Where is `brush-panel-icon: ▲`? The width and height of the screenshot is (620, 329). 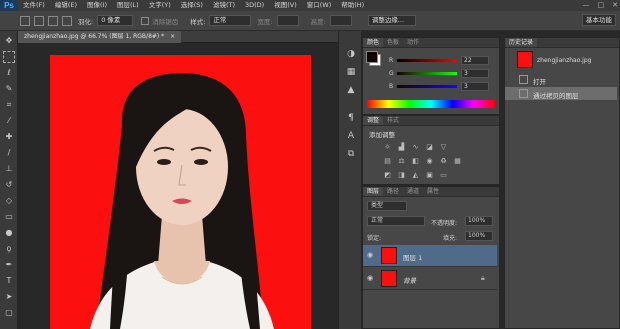 brush-panel-icon: ▲ is located at coordinates (351, 90).